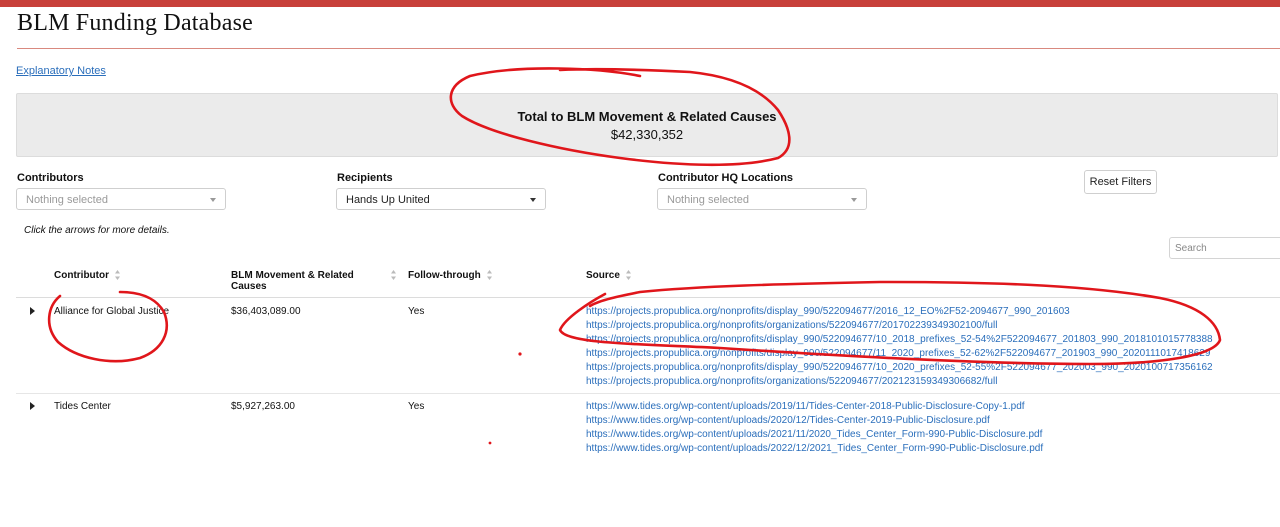 Image resolution: width=1280 pixels, height=527 pixels. What do you see at coordinates (263, 406) in the screenshot?
I see `table-cell-amount: $5,927,263.00` at bounding box center [263, 406].